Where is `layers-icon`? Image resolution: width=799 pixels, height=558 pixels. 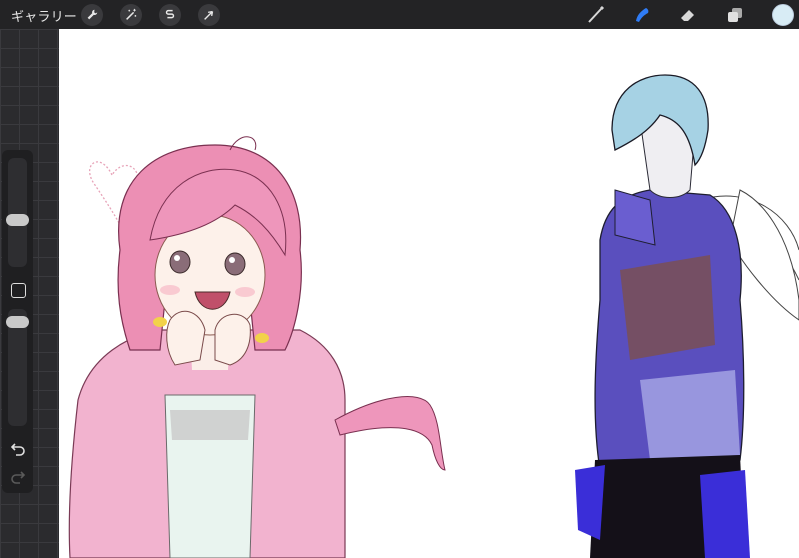
layers-icon is located at coordinates (735, 15).